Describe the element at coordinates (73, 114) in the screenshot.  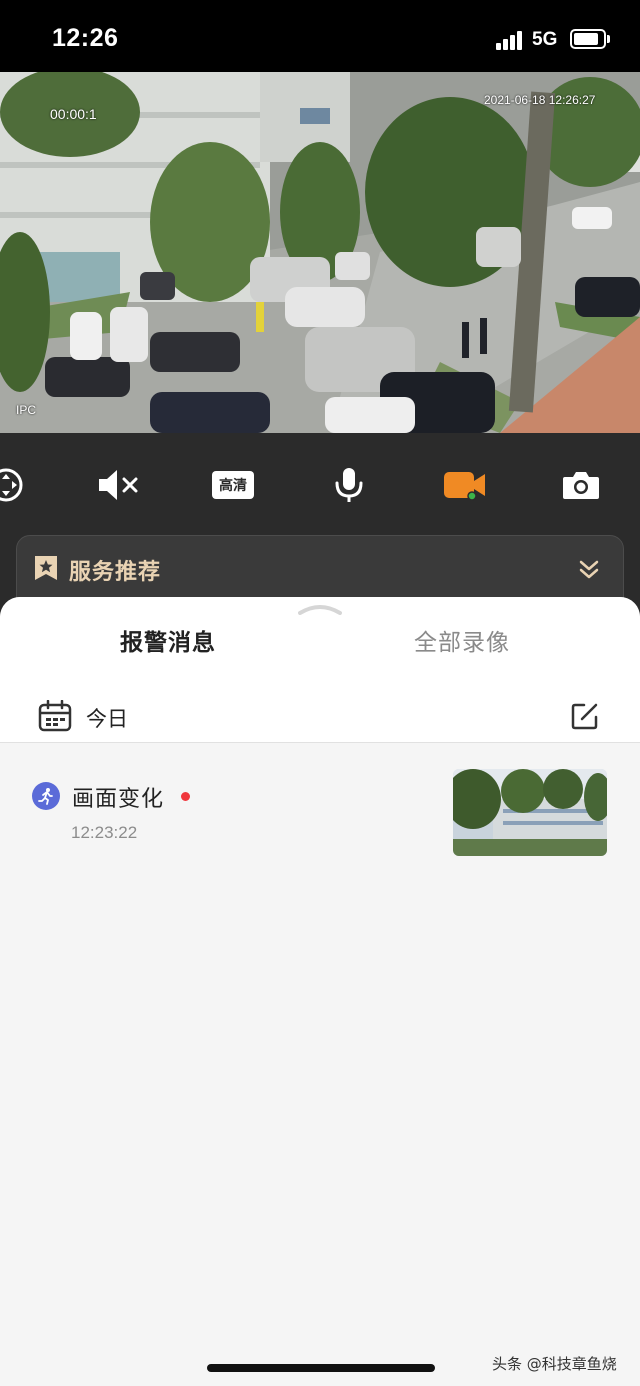
I see `recording-timer: 00:00:1` at that location.